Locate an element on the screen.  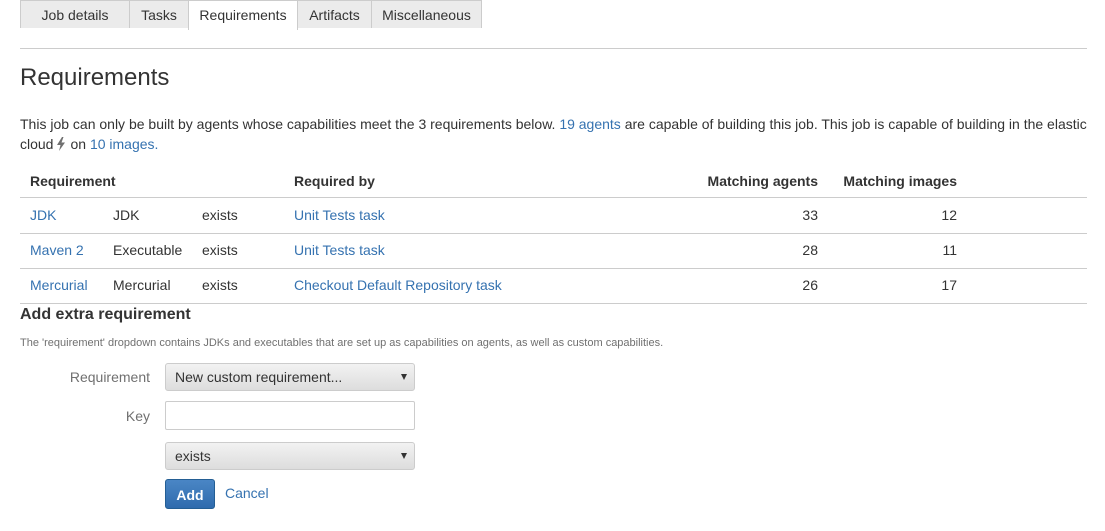
requirement-link: Mercurial is located at coordinates (59, 285).